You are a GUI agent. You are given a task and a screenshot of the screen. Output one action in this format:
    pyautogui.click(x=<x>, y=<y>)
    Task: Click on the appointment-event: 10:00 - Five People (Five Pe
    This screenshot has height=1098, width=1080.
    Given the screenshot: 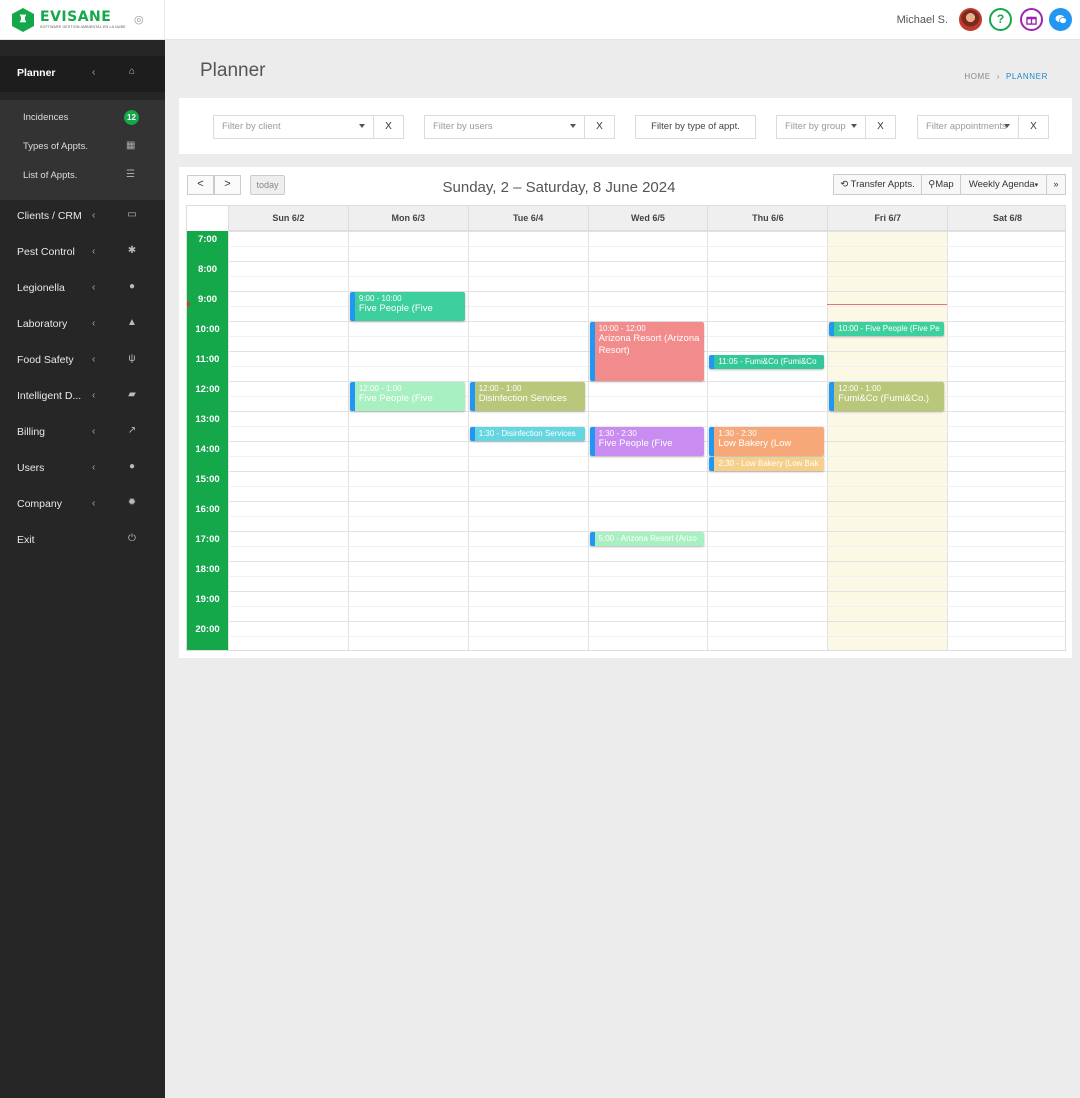 What is the action you would take?
    pyautogui.click(x=887, y=329)
    